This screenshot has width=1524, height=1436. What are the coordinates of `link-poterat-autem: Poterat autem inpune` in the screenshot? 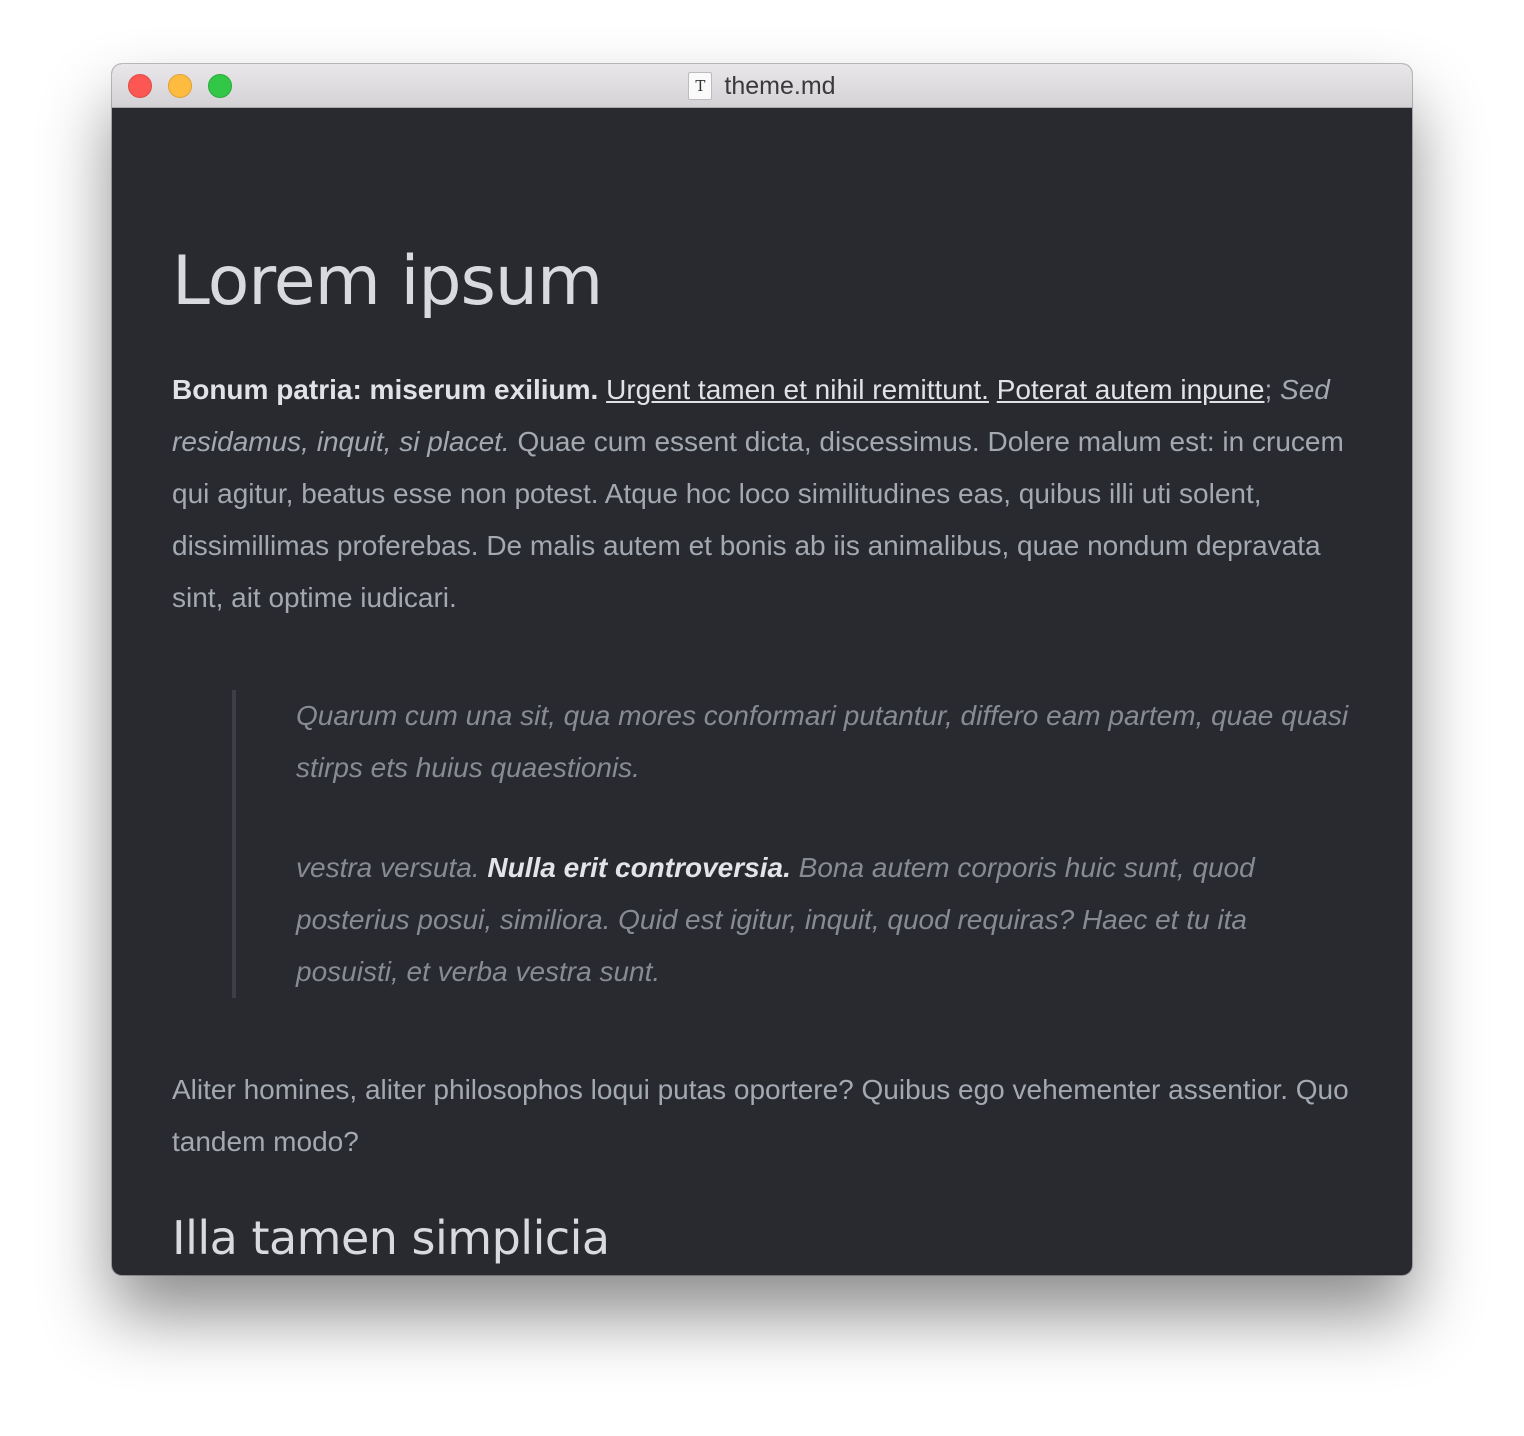 It's located at (1131, 389).